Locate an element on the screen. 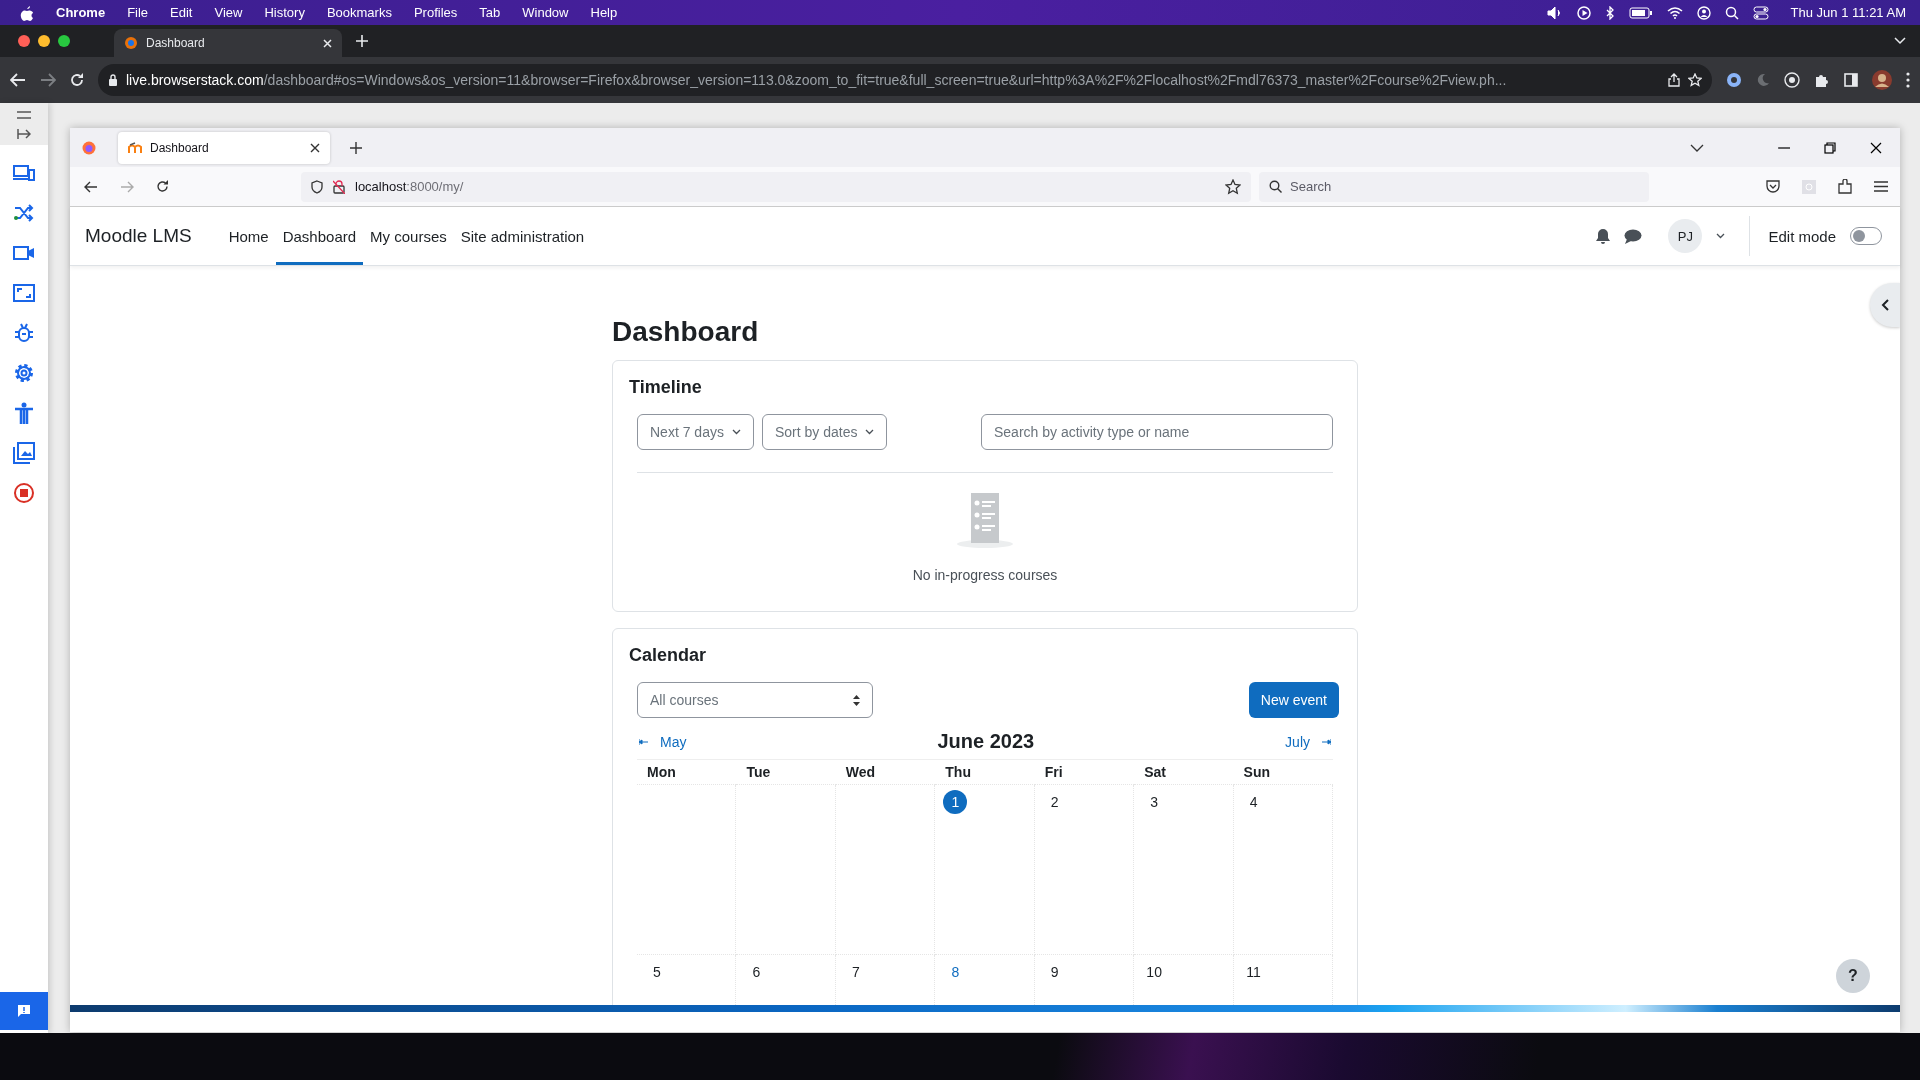  site-brand: Moodle LMS is located at coordinates (138, 236).